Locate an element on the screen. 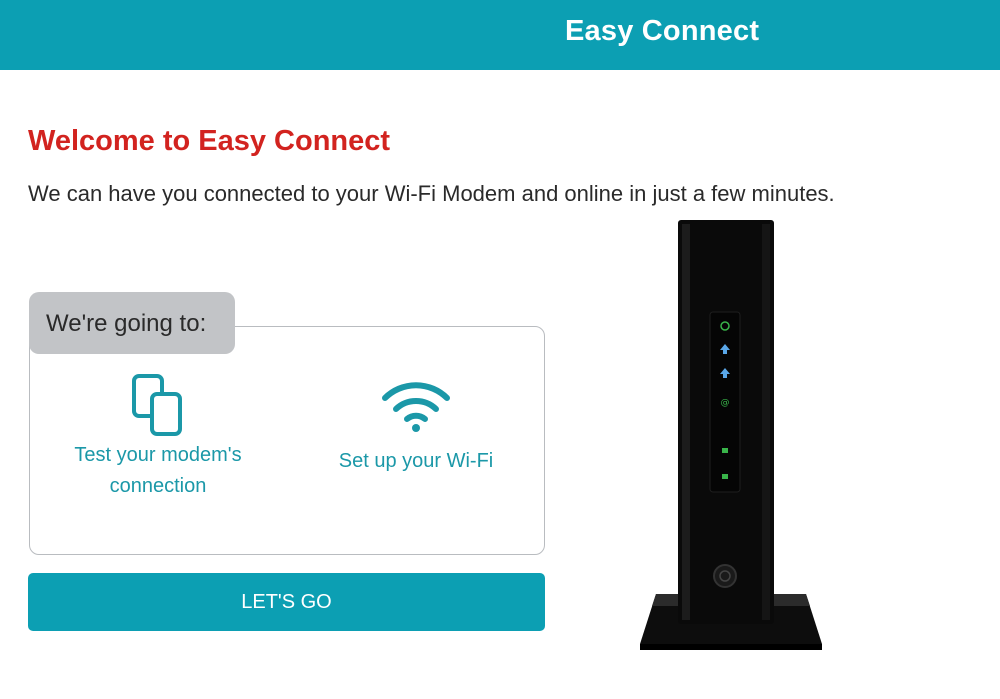 This screenshot has width=1000, height=699. modem-image: @ is located at coordinates (731, 435).